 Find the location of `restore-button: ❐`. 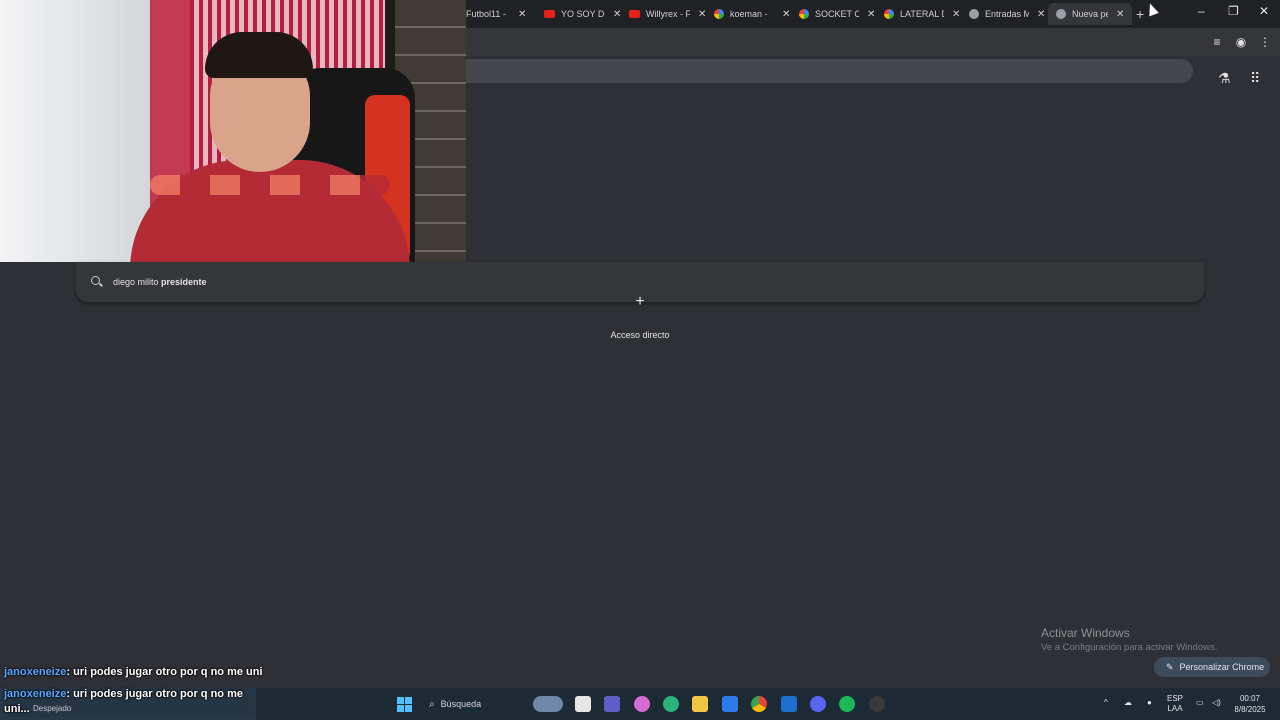

restore-button: ❐ is located at coordinates (1233, 11).